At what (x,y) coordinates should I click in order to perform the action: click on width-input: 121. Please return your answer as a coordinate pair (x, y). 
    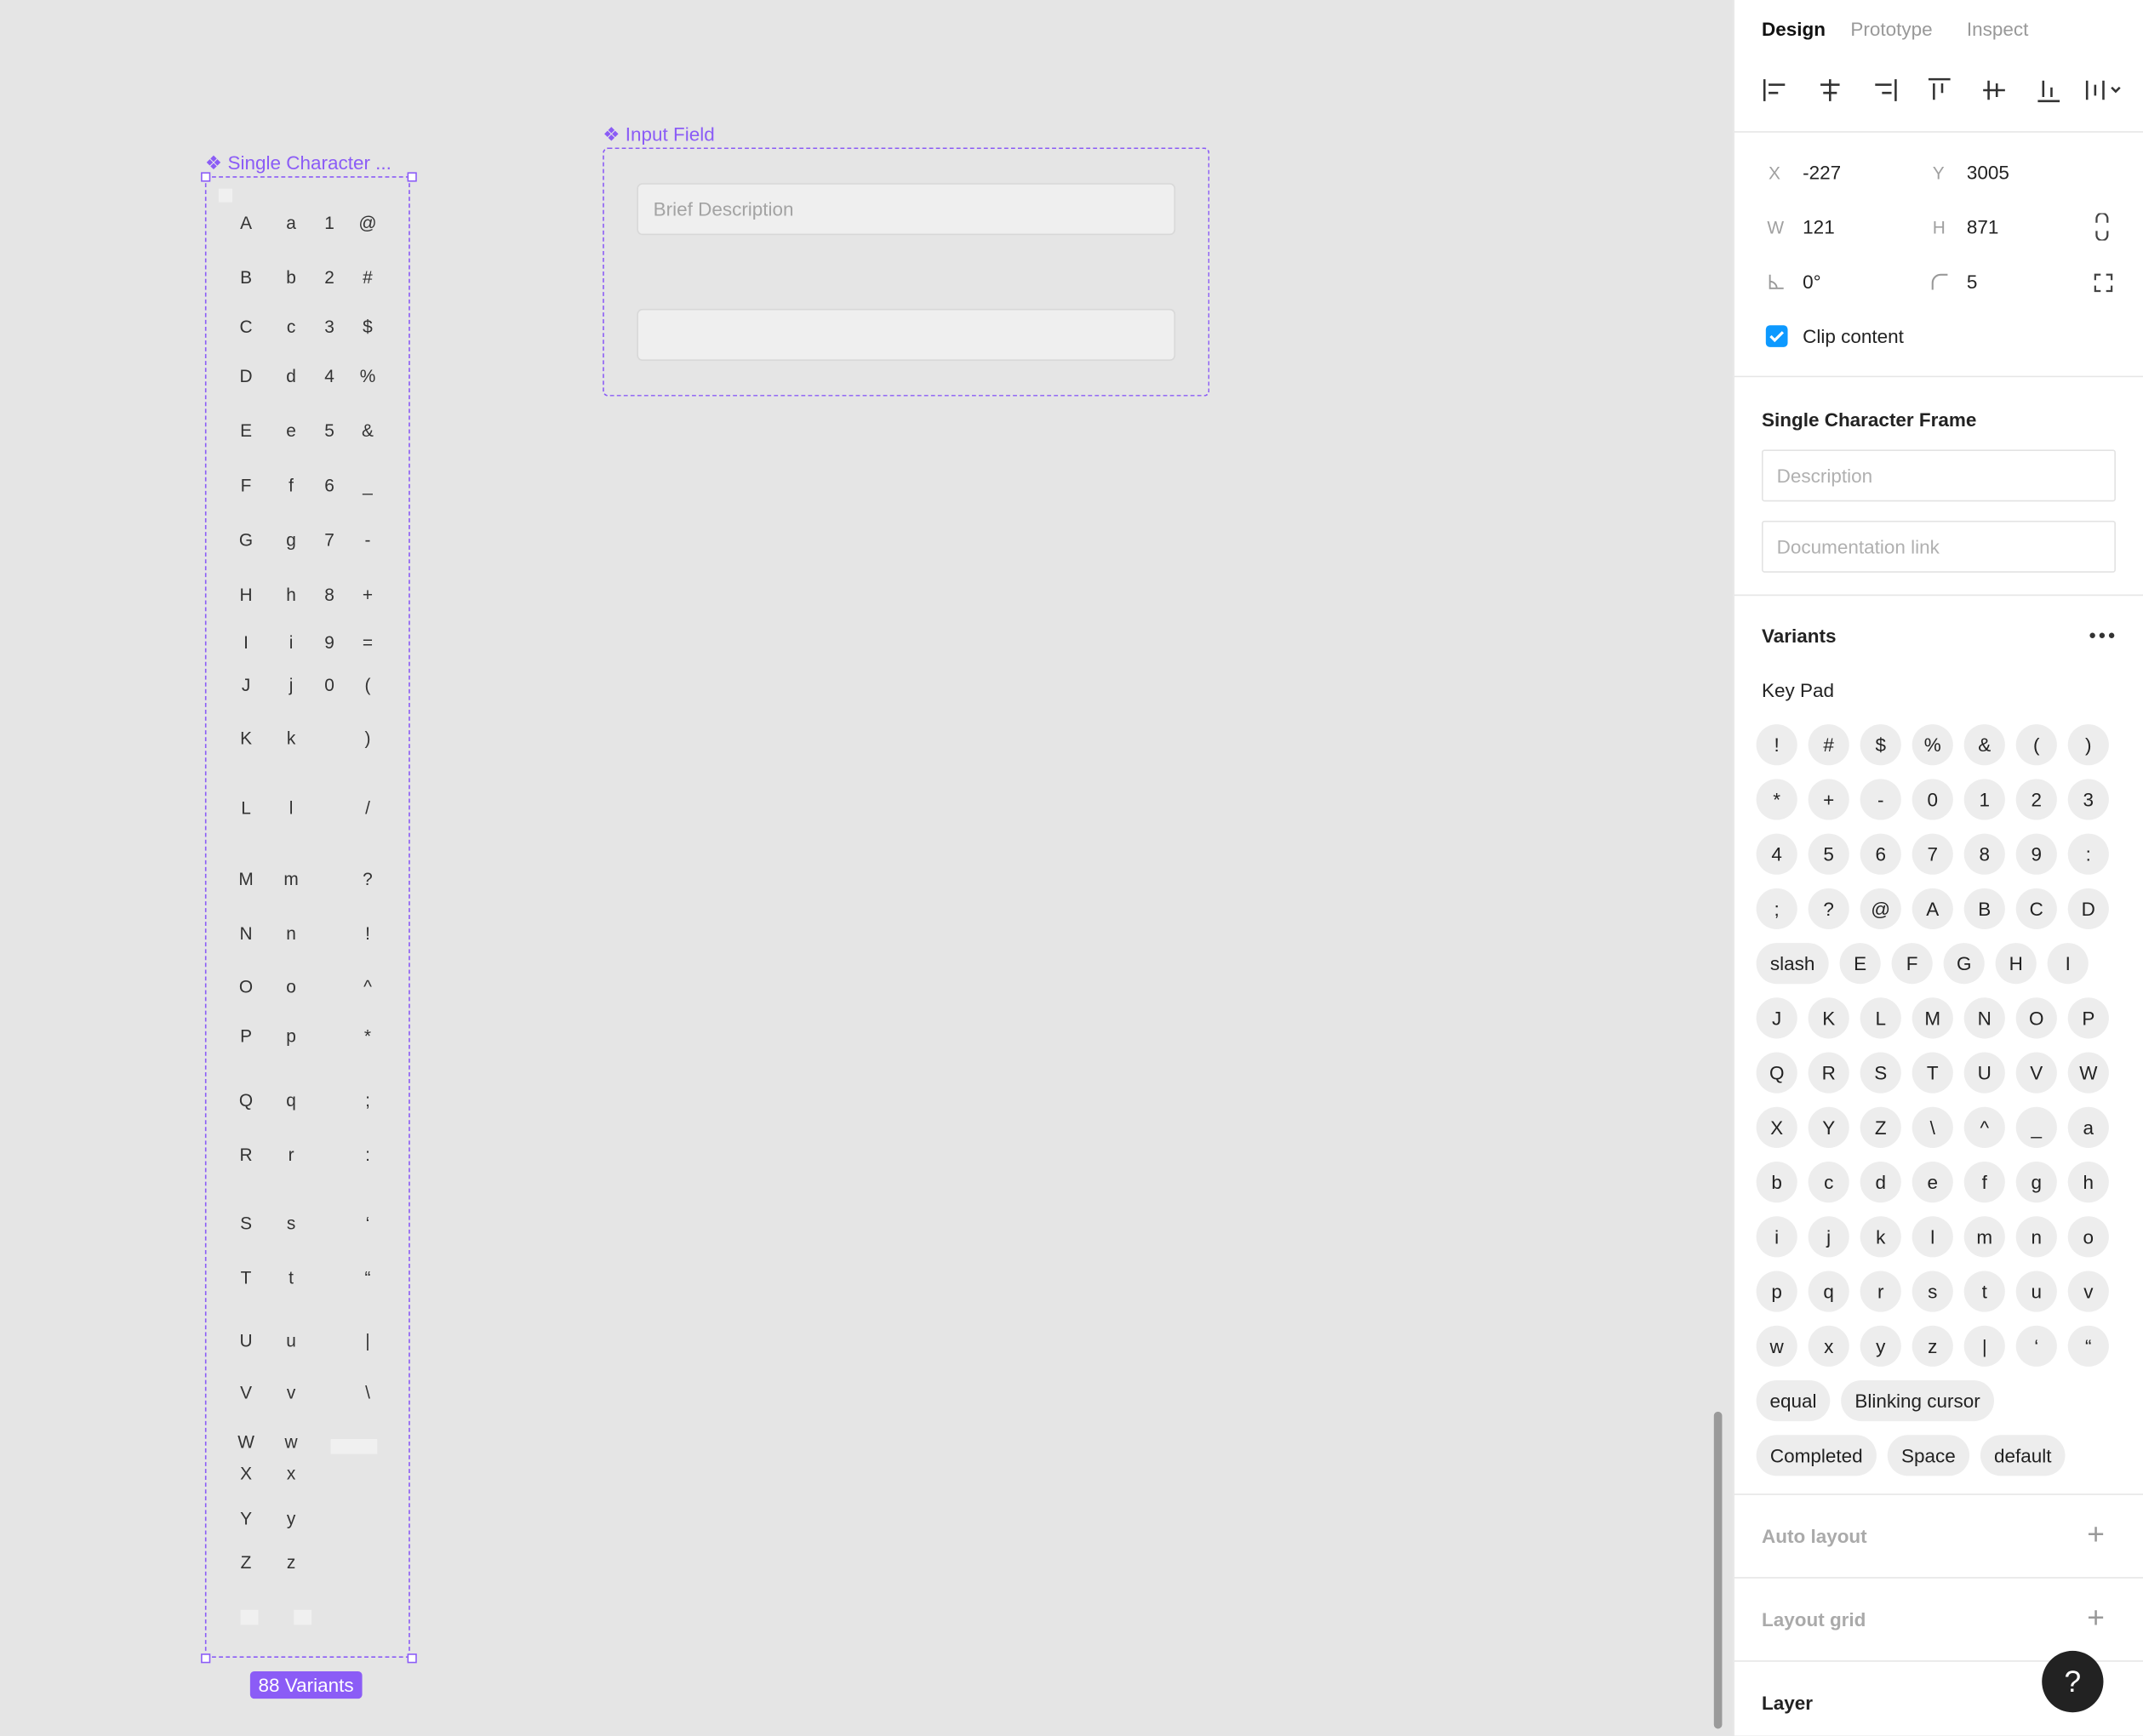
    Looking at the image, I should click on (1819, 227).